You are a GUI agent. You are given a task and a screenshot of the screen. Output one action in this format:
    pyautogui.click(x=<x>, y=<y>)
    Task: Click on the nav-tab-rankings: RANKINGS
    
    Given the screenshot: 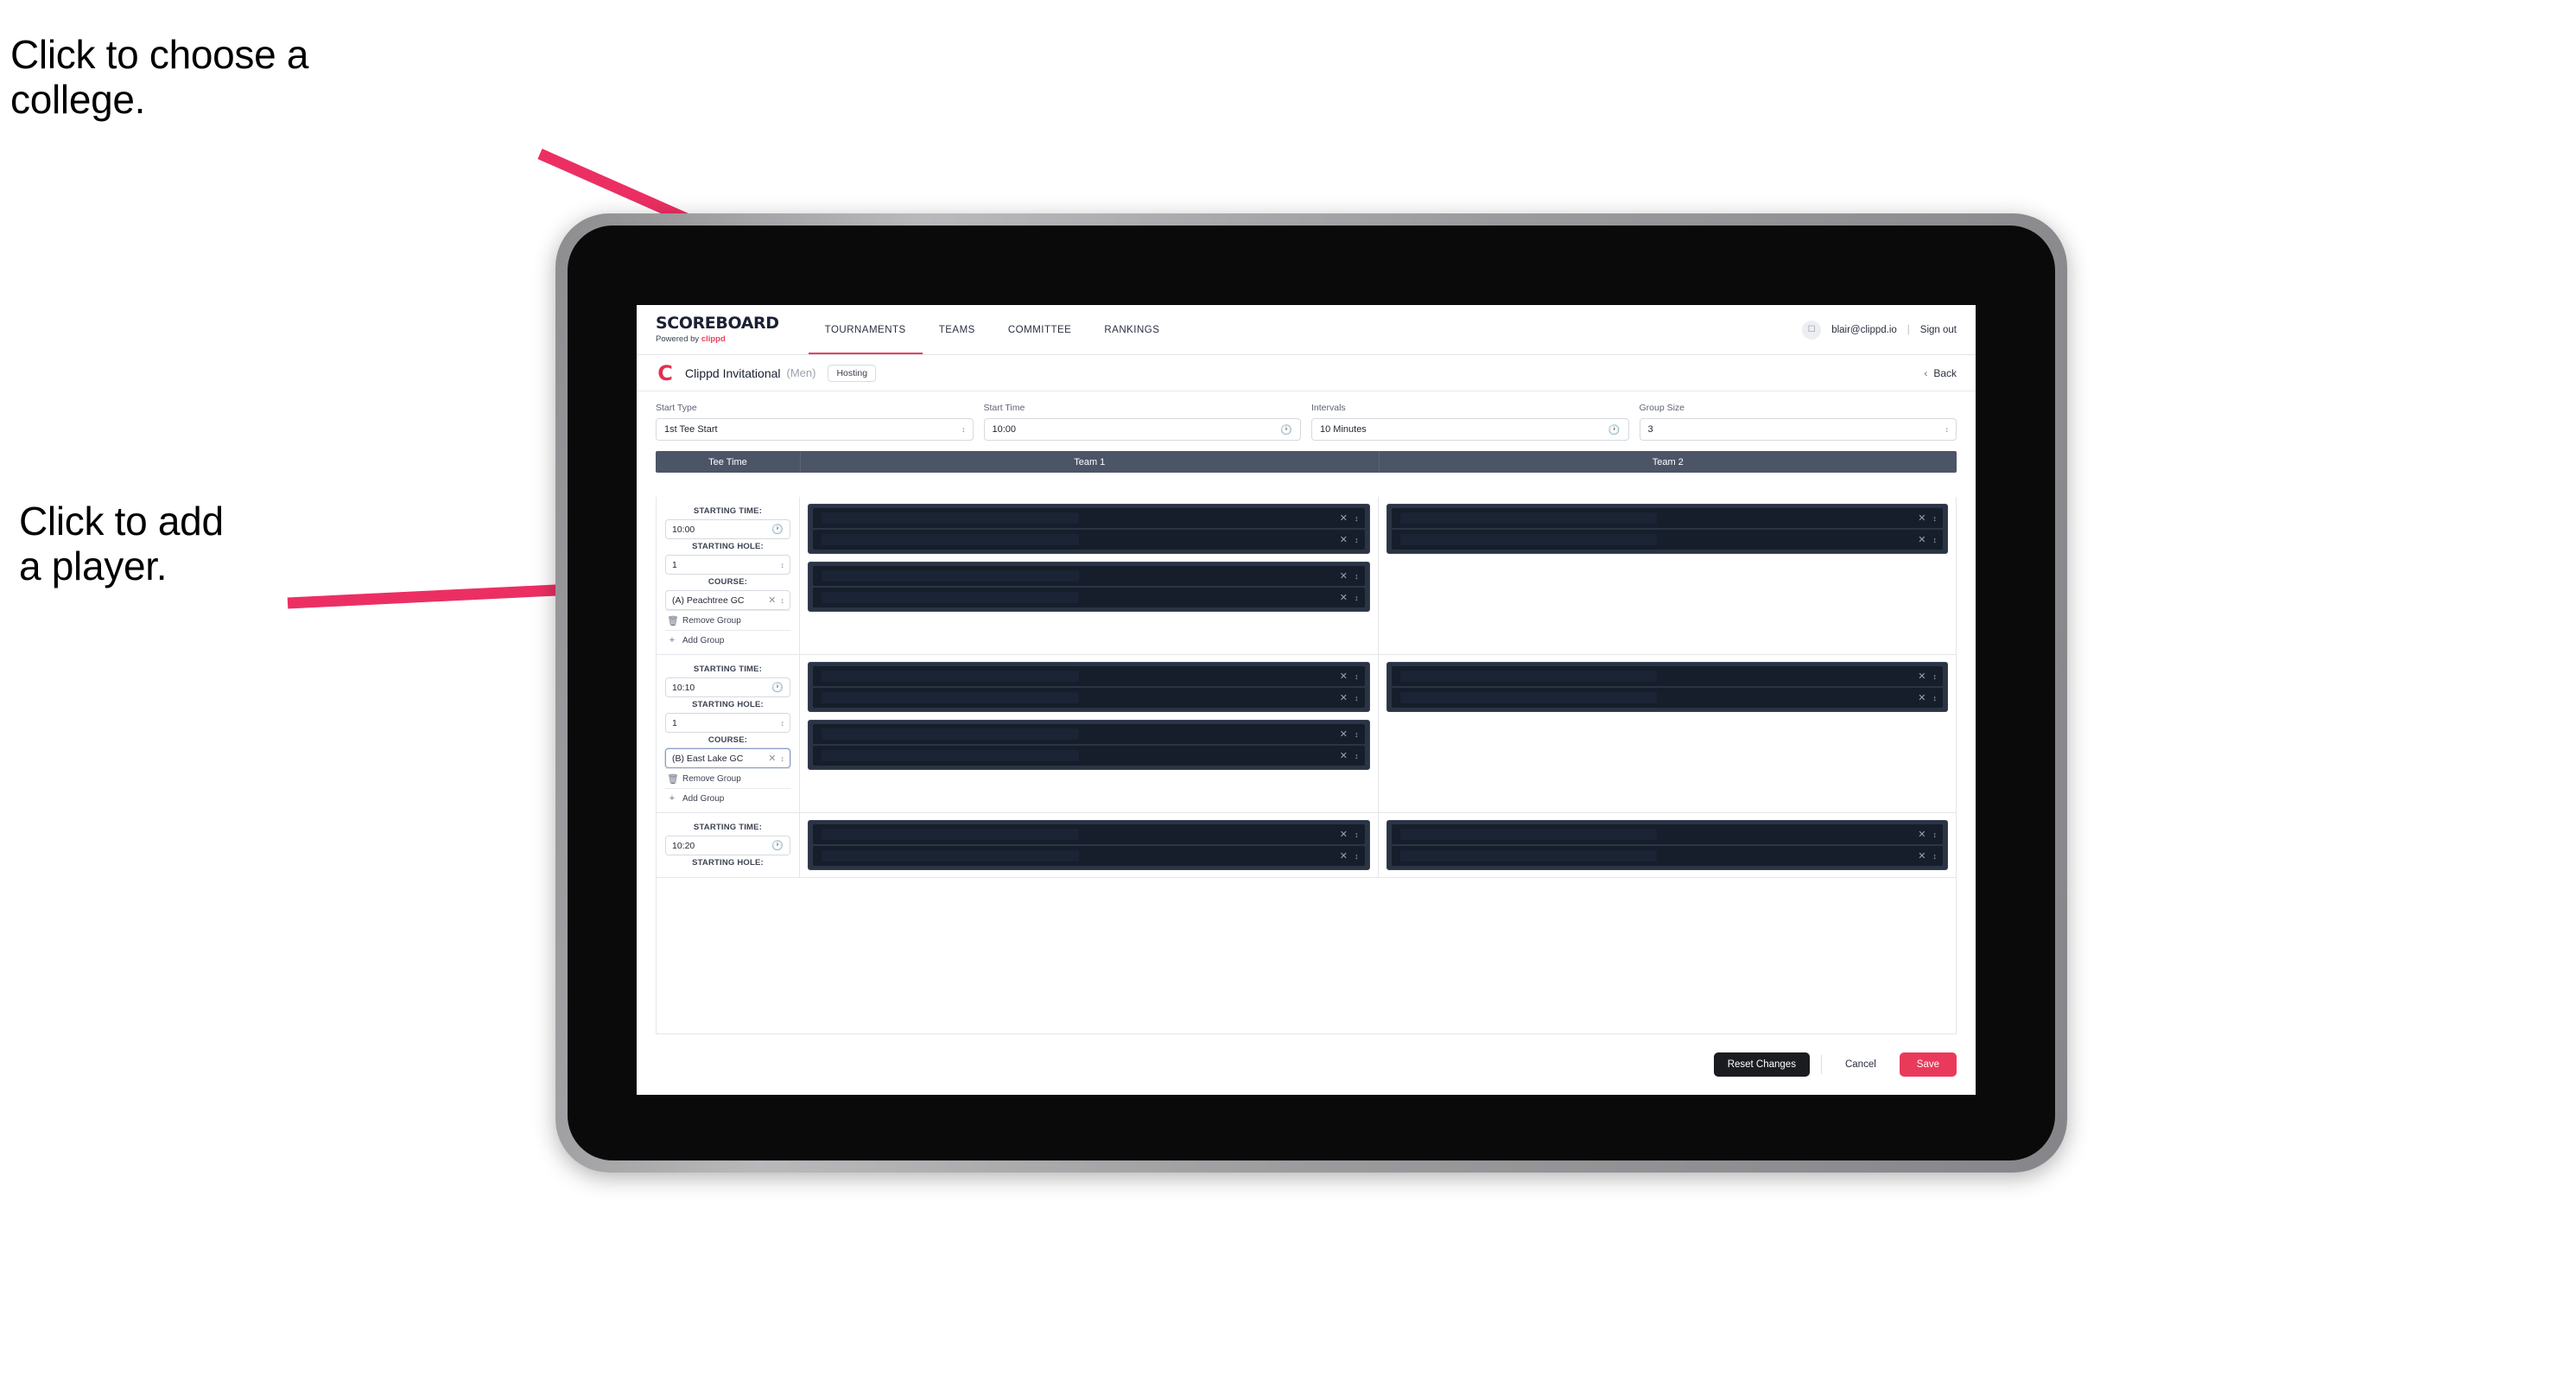 What is the action you would take?
    pyautogui.click(x=1132, y=329)
    